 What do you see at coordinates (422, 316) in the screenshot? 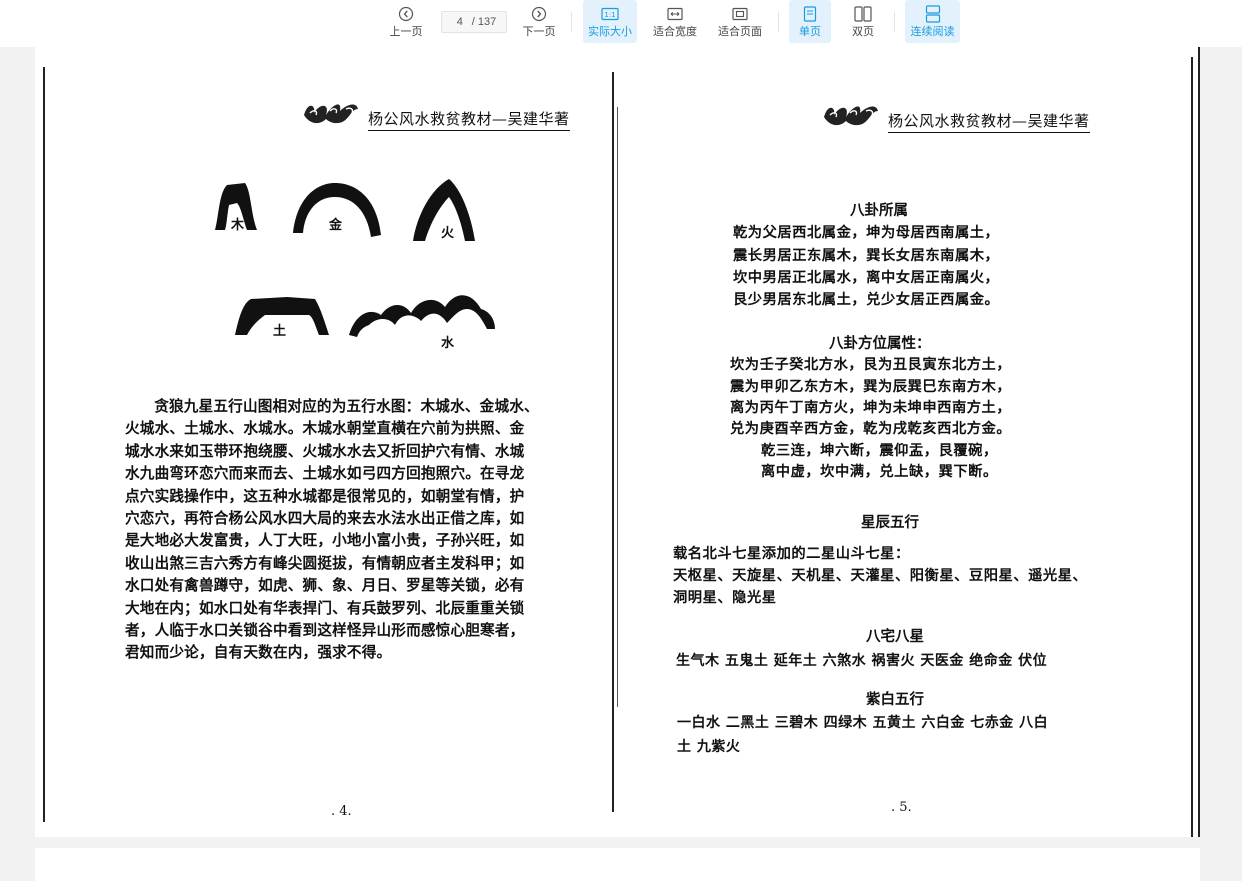
I see `water-mountain` at bounding box center [422, 316].